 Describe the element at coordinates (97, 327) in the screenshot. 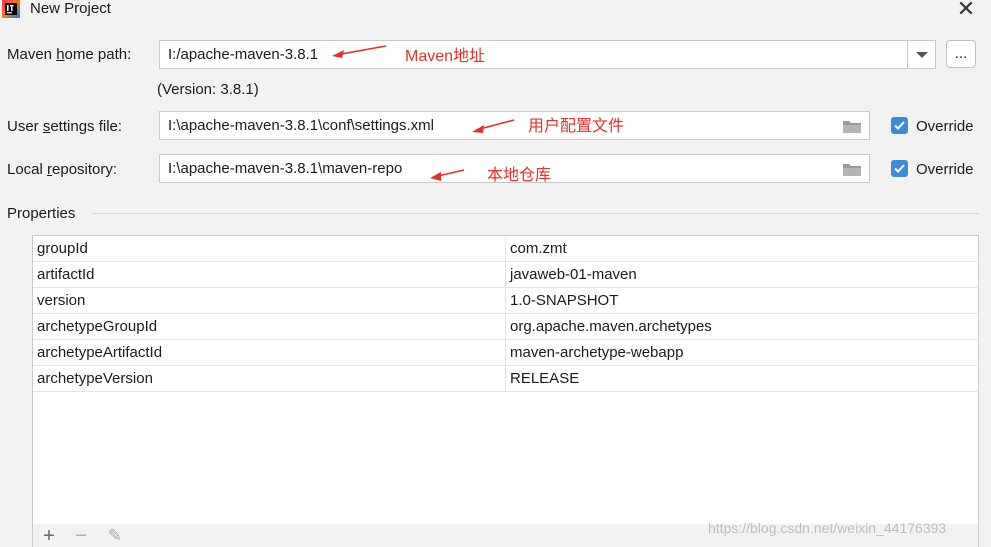

I see `property-key: archetypeGroupId` at that location.